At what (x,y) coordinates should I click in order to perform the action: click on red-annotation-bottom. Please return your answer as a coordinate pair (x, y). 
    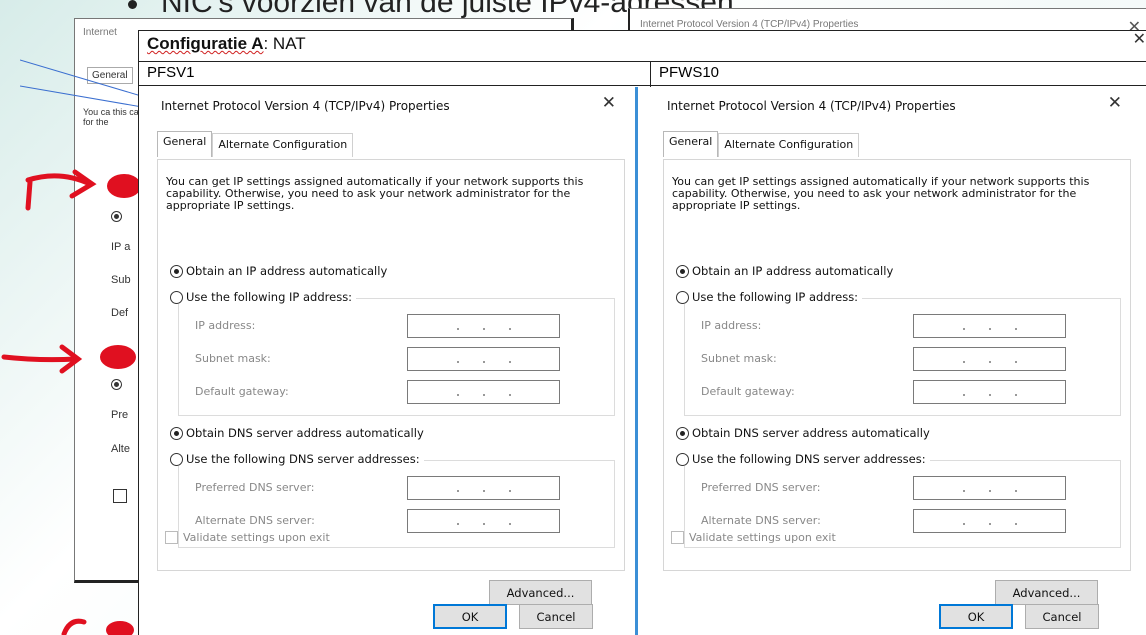
    Looking at the image, I should click on (97, 626).